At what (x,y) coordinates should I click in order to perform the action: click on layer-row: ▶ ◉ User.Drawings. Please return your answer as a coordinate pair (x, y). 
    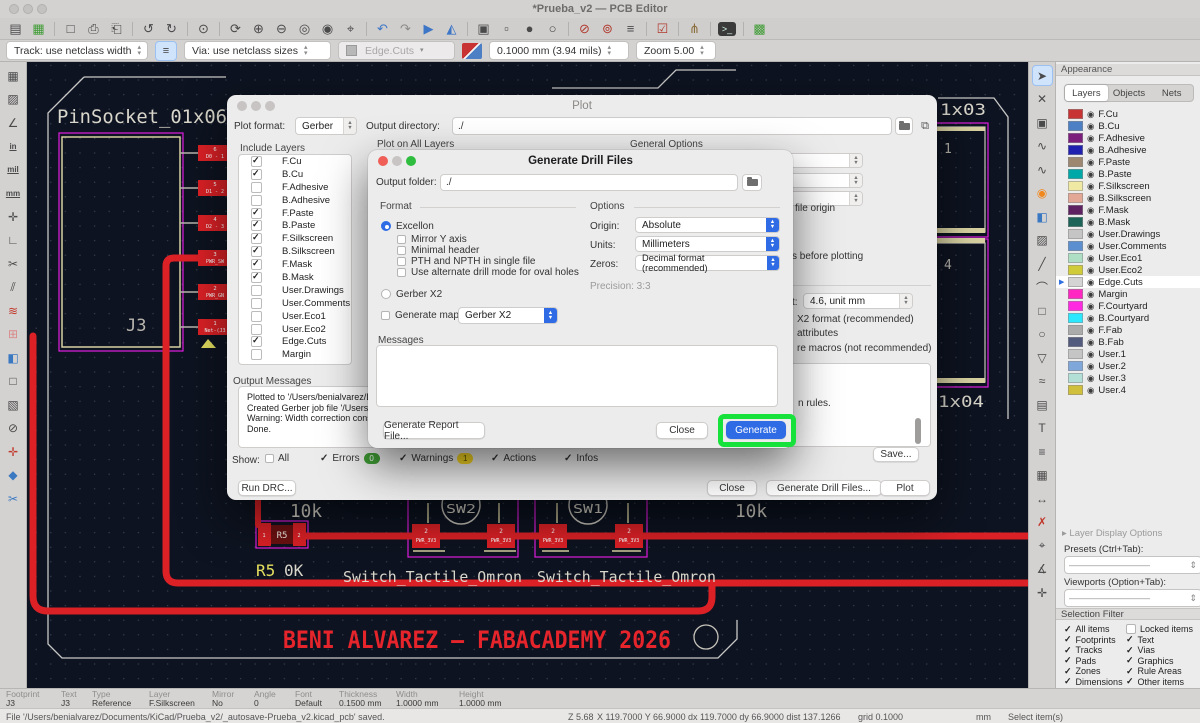
    Looking at the image, I should click on (1128, 234).